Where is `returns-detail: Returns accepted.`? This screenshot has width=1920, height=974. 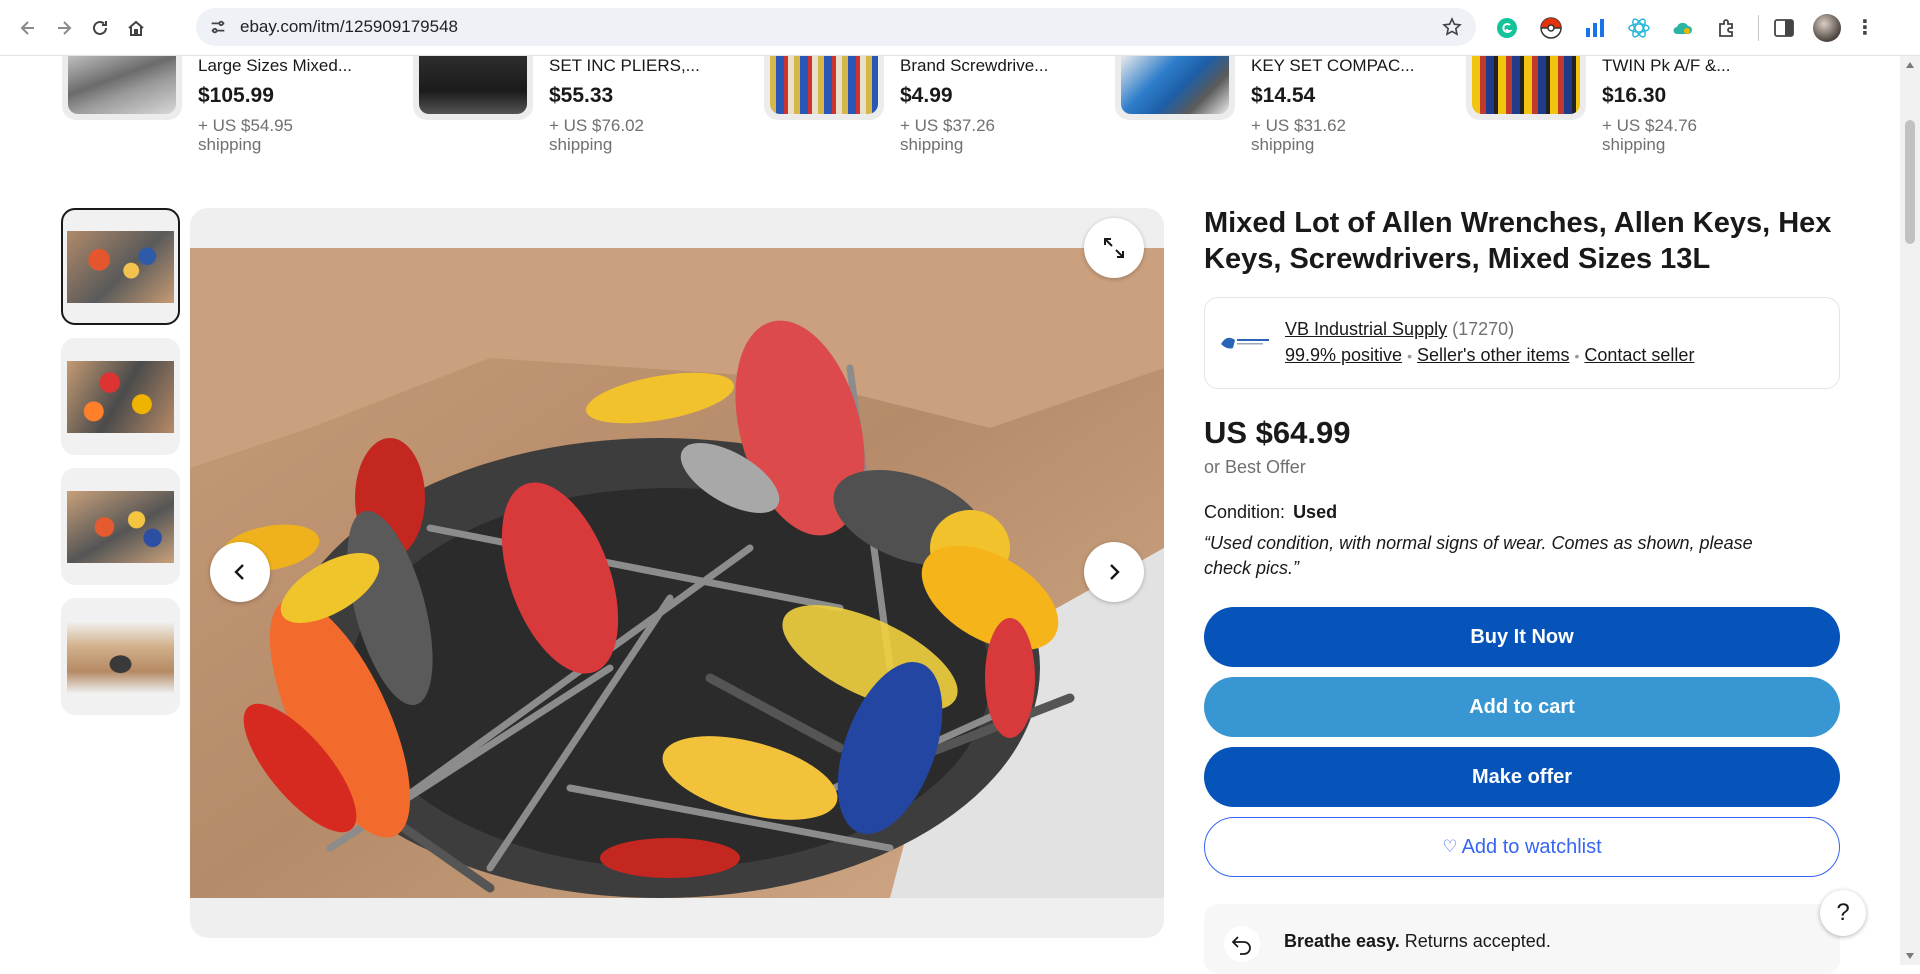 returns-detail: Returns accepted. is located at coordinates (1475, 941).